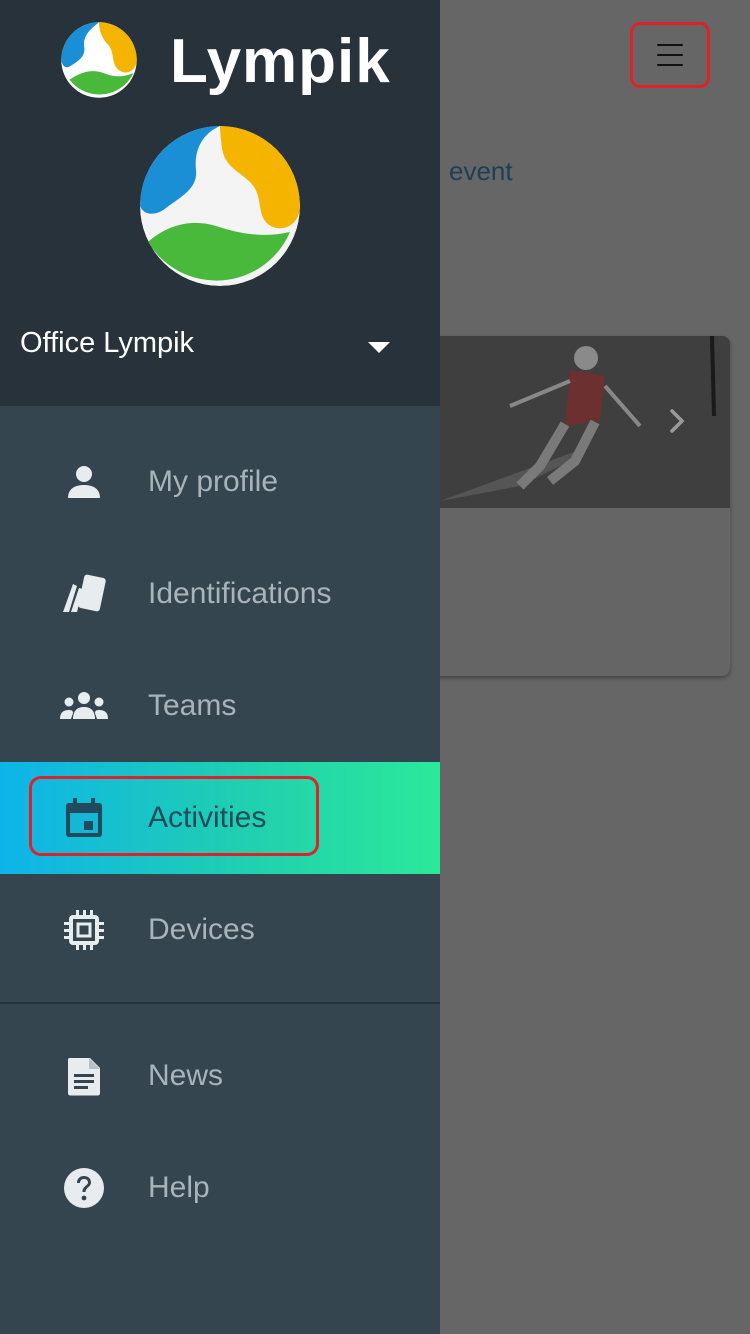 This screenshot has width=750, height=1334. What do you see at coordinates (84, 594) in the screenshot?
I see `cards-icon` at bounding box center [84, 594].